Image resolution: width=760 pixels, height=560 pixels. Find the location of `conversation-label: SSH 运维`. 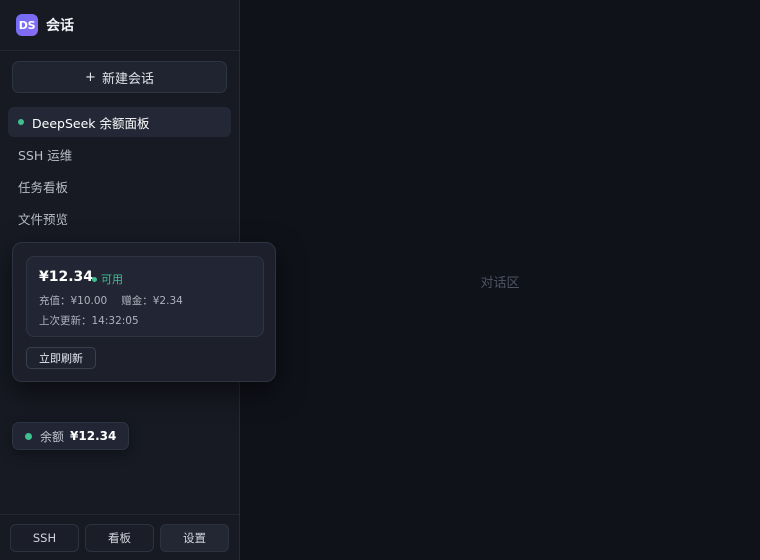

conversation-label: SSH 运维 is located at coordinates (45, 155).